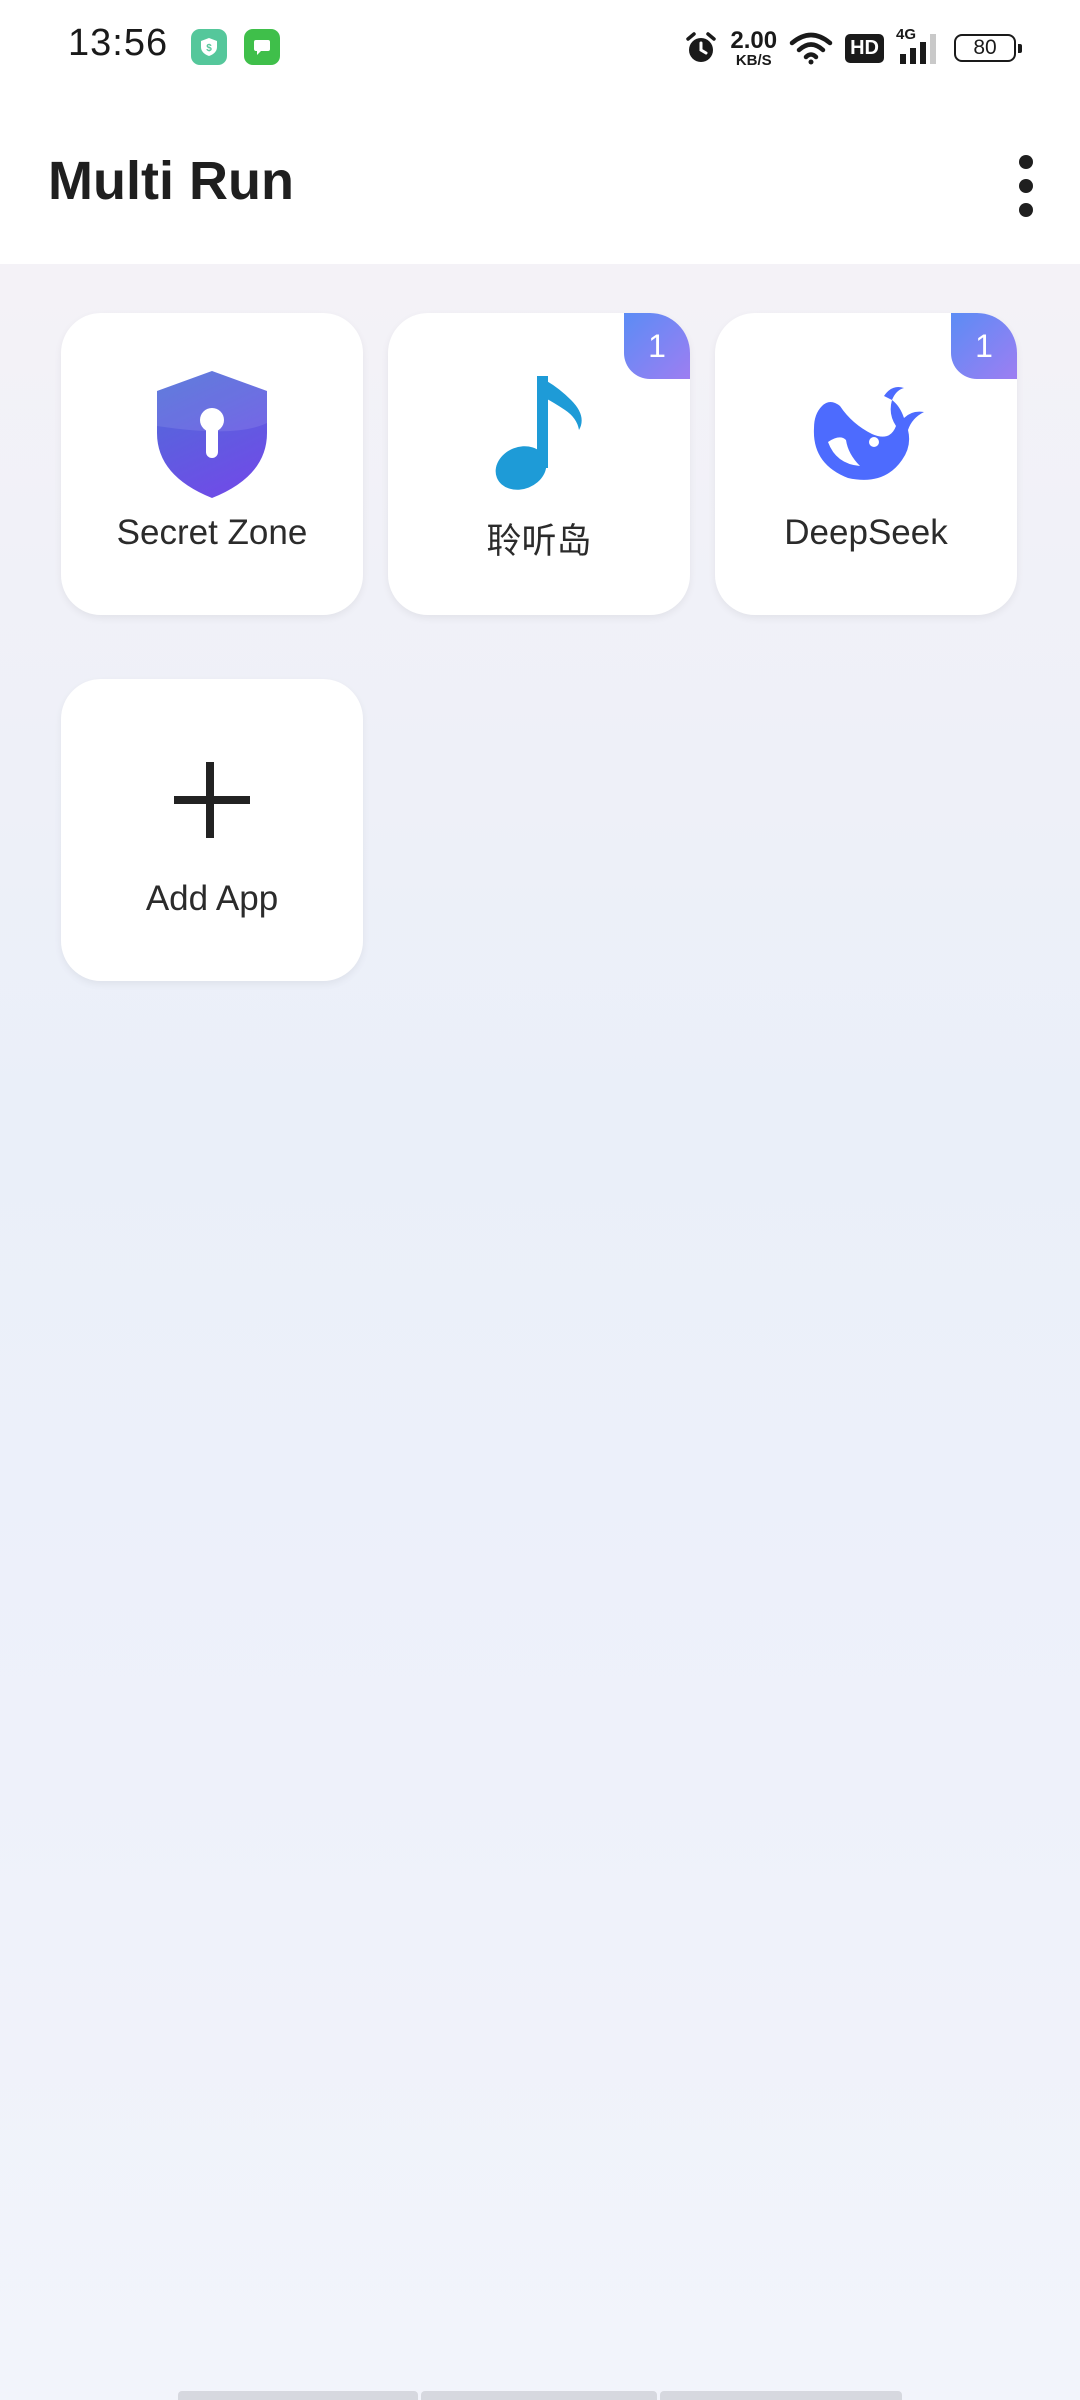  Describe the element at coordinates (868, 433) in the screenshot. I see `whale-icon` at that location.